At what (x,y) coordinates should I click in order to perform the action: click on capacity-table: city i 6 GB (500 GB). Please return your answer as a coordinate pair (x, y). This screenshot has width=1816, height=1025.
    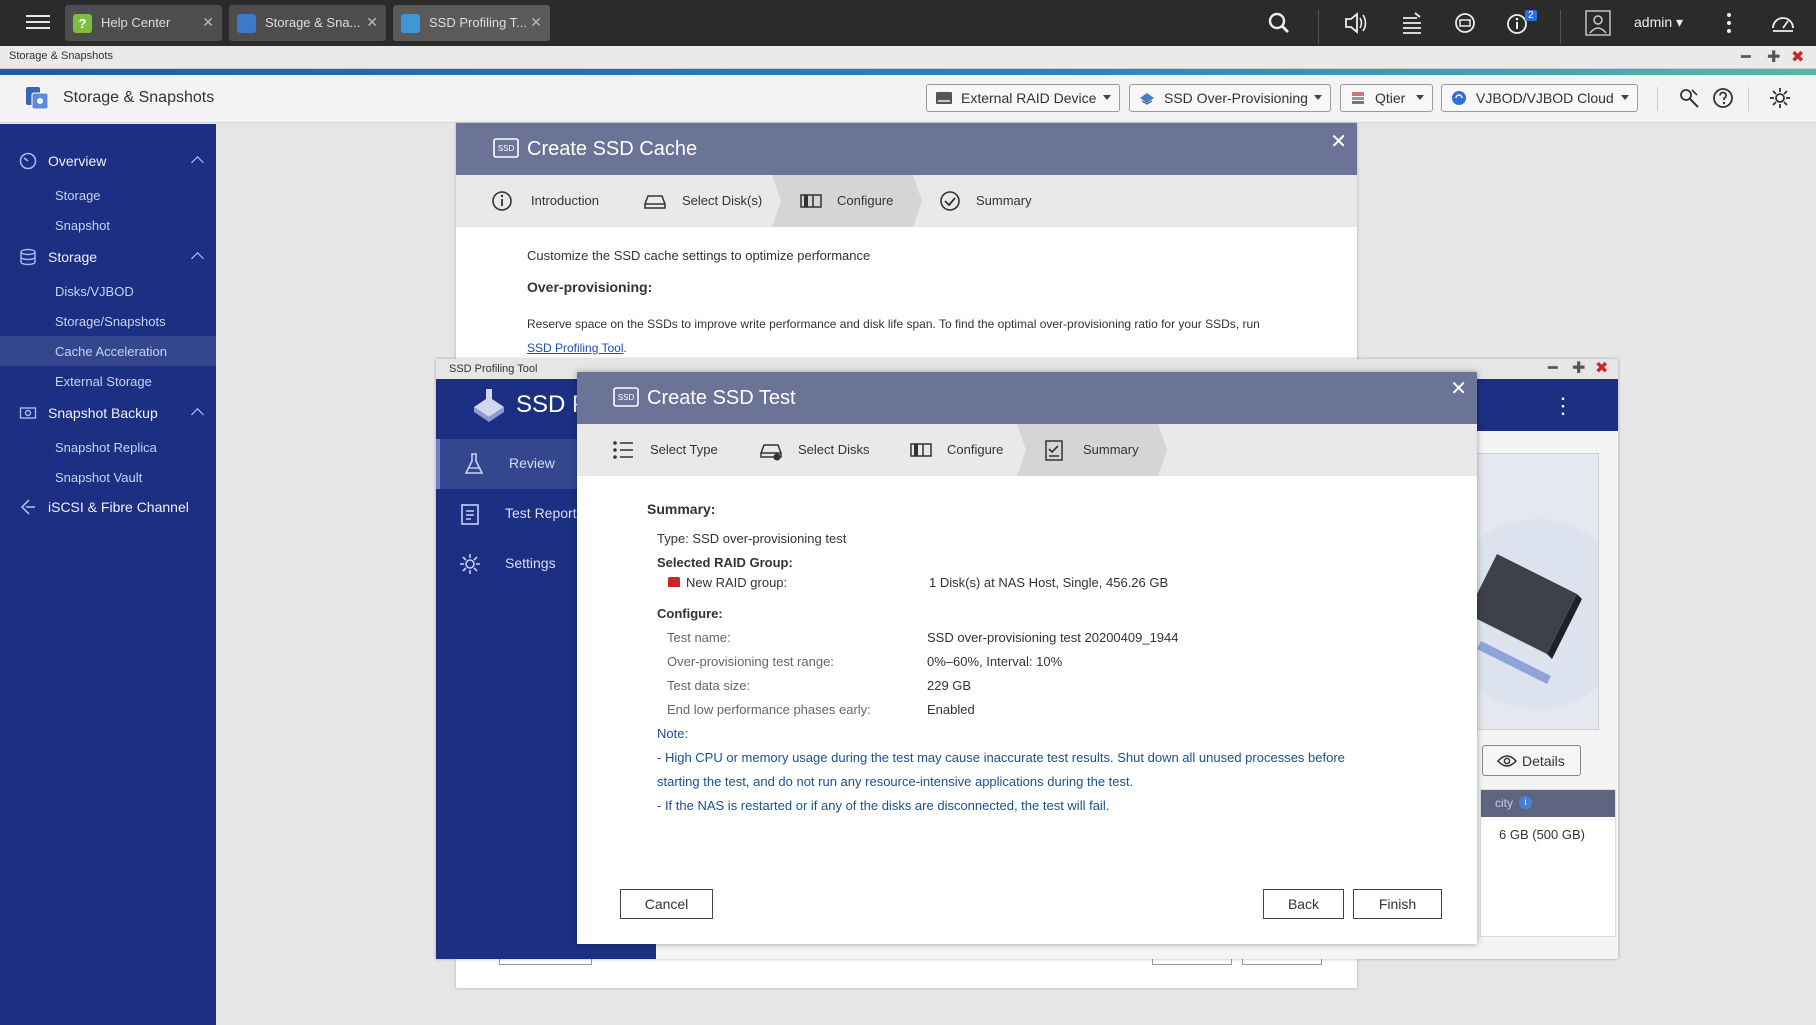
    Looking at the image, I should click on (1548, 863).